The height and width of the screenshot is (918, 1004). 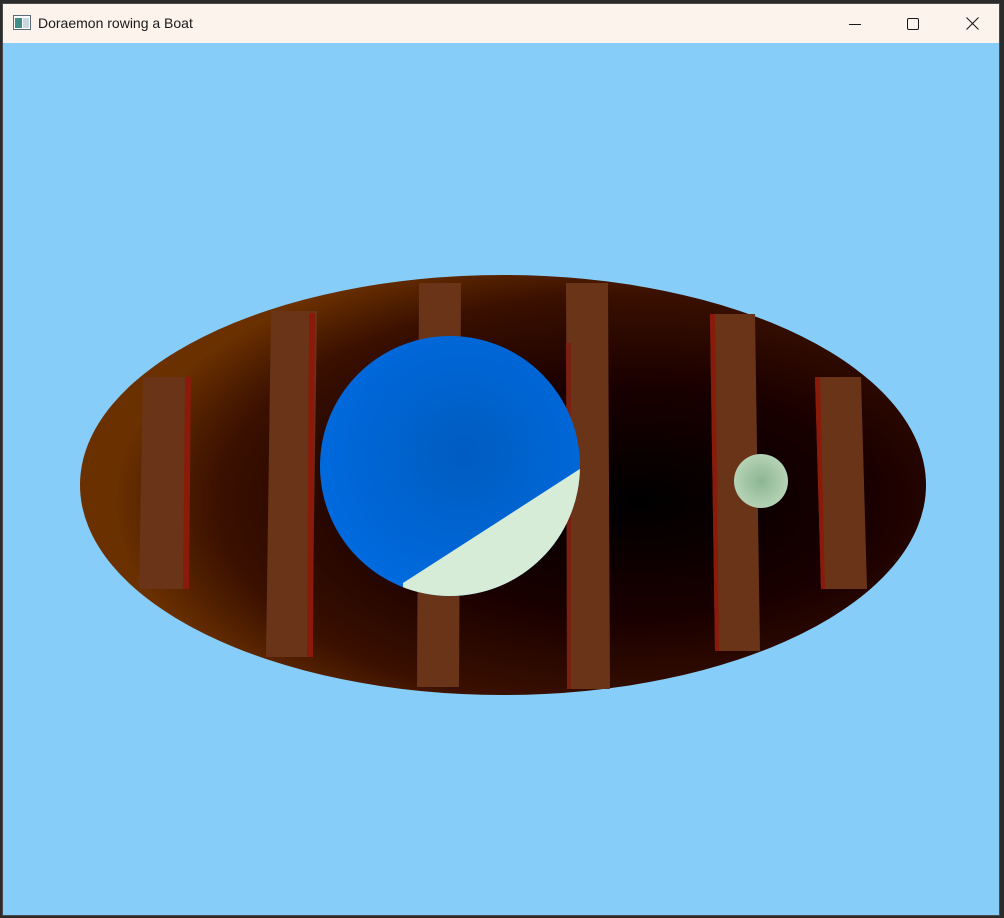 I want to click on minimize-button, so click(x=855, y=23).